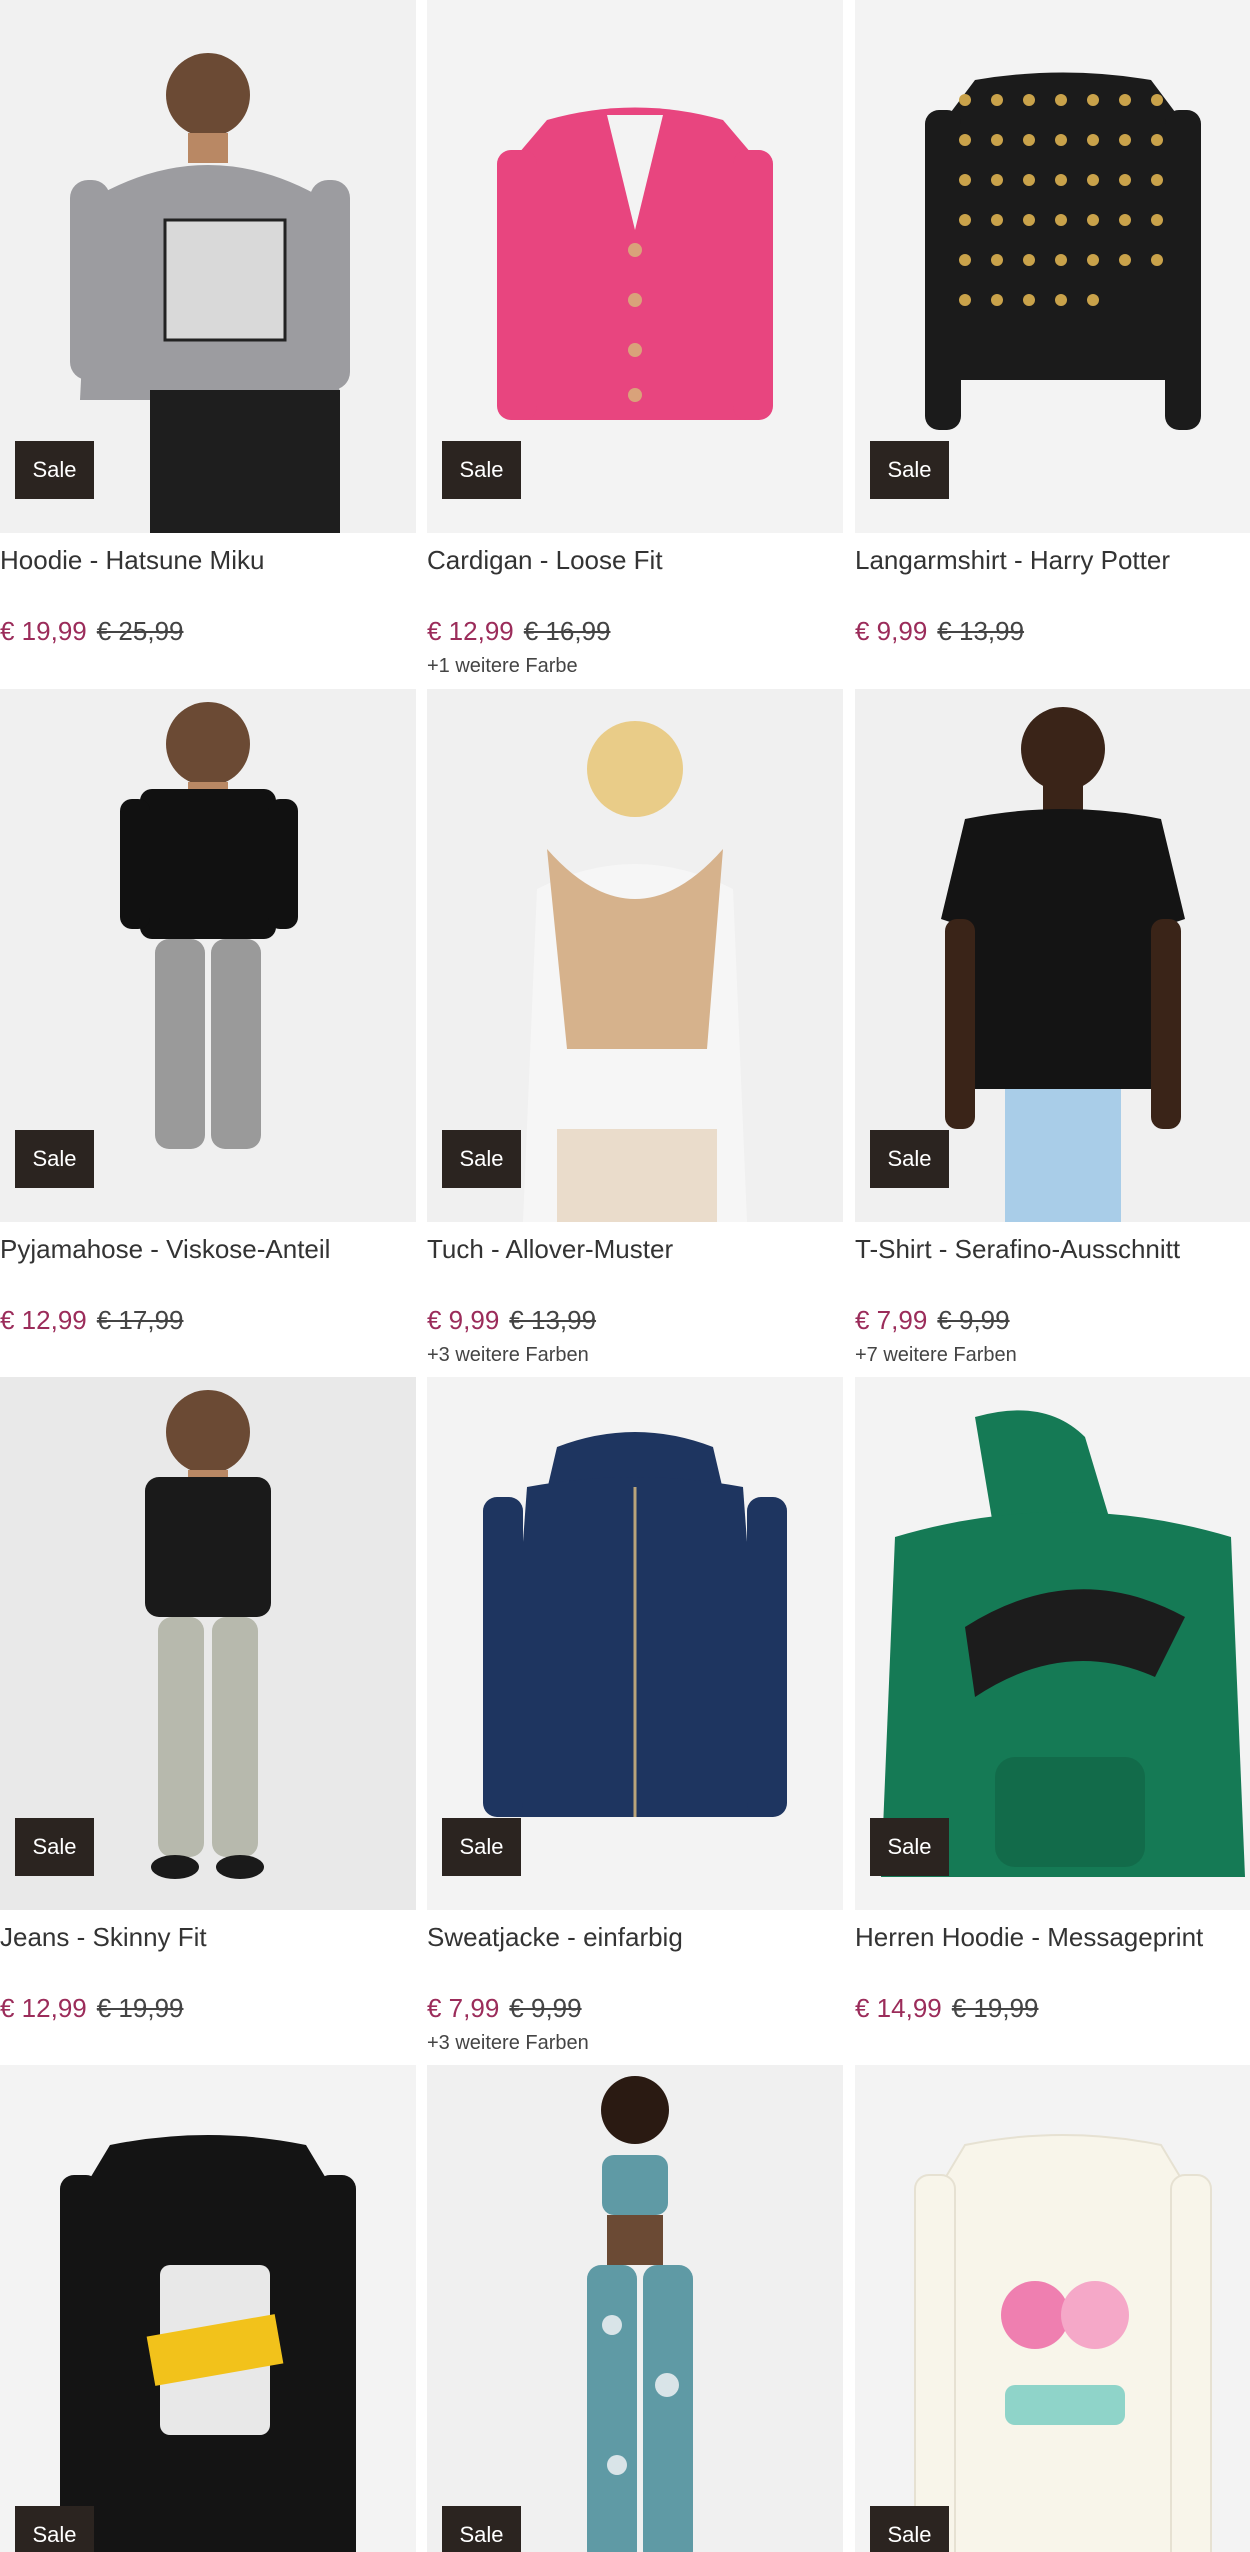 This screenshot has height=2552, width=1250. Describe the element at coordinates (43, 631) in the screenshot. I see `sale-price: € 19,99` at that location.